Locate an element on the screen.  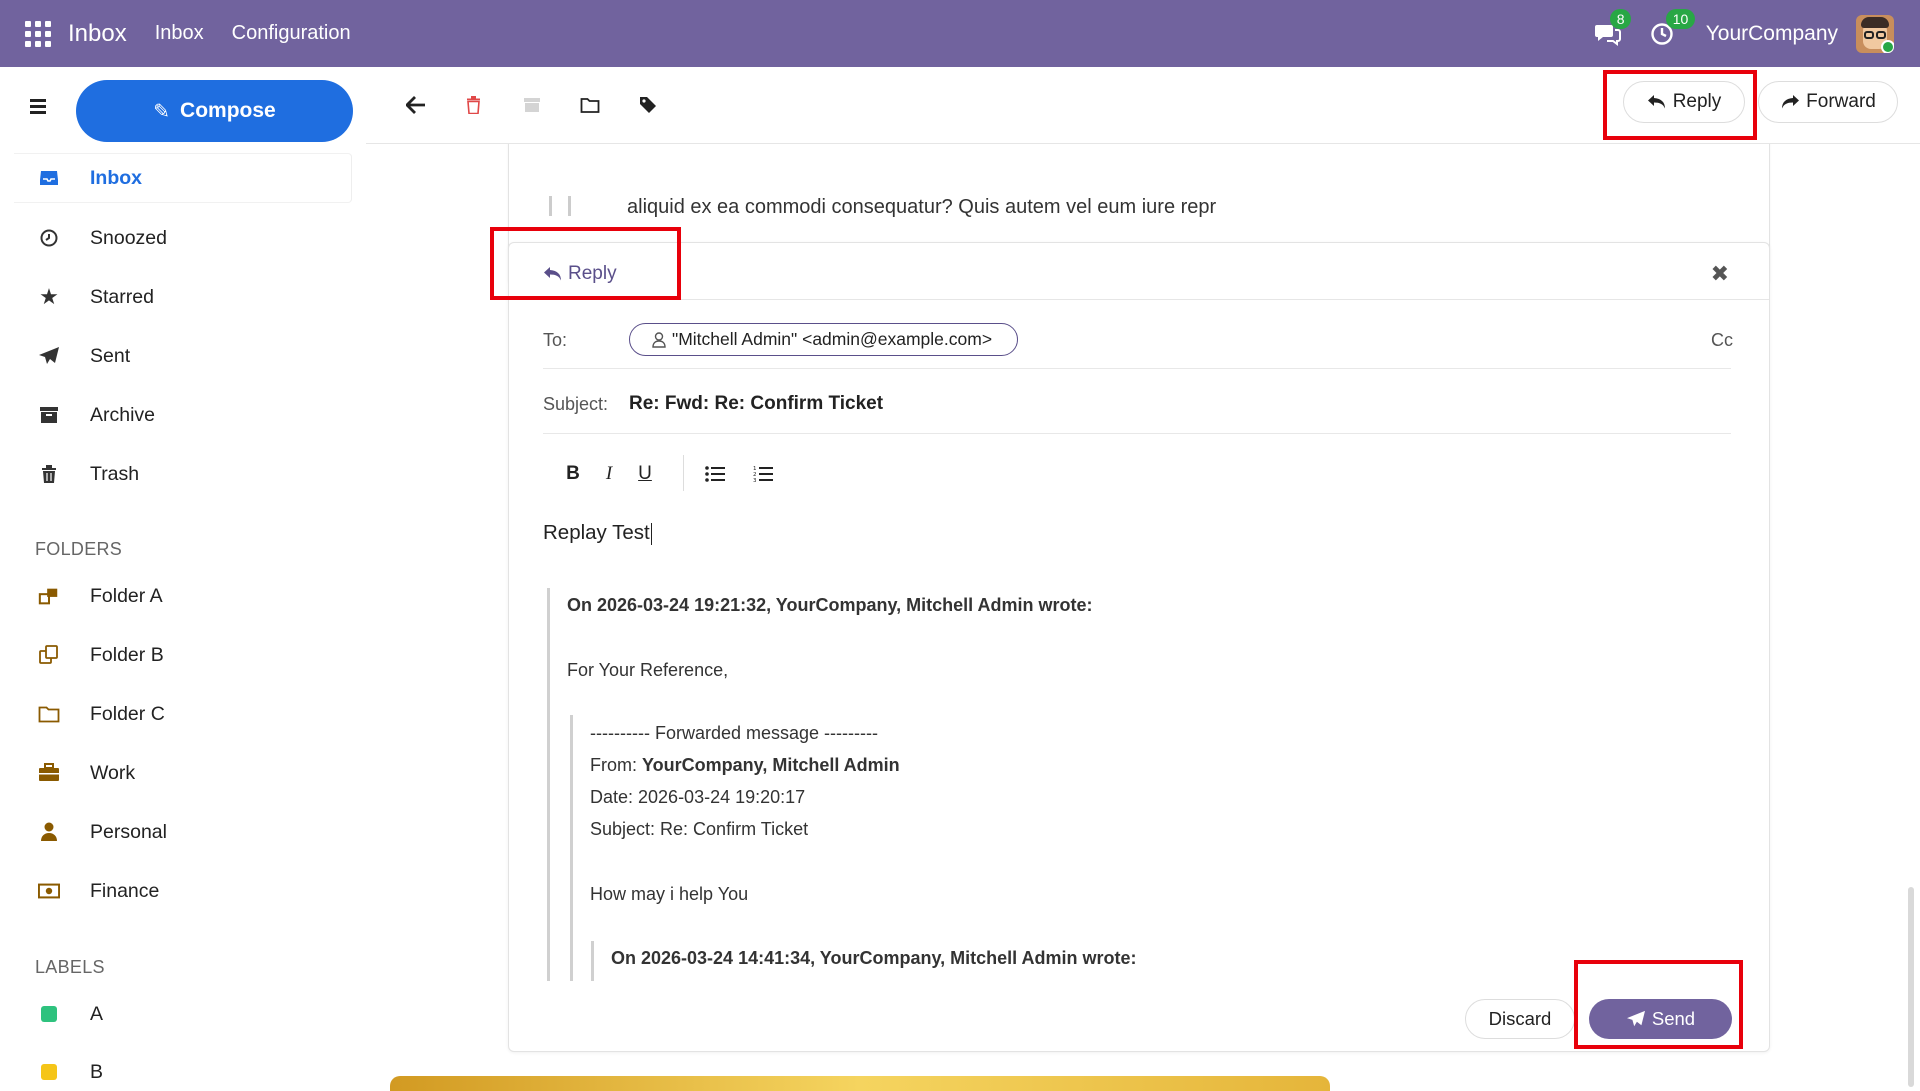
activity-badge: 10 is located at coordinates (1680, 18).